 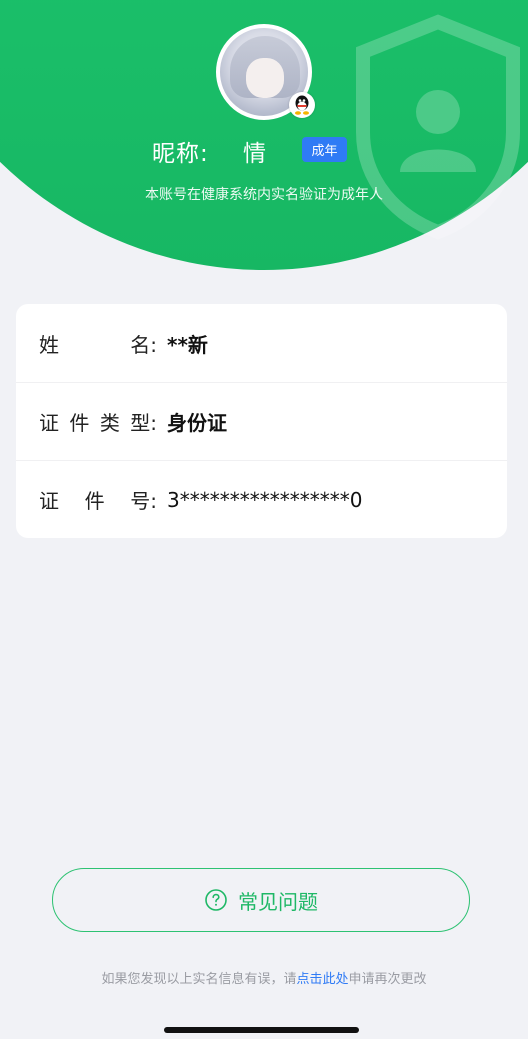 I want to click on info-row-id-number: 证 件 号: 3*****************0, so click(x=261, y=499).